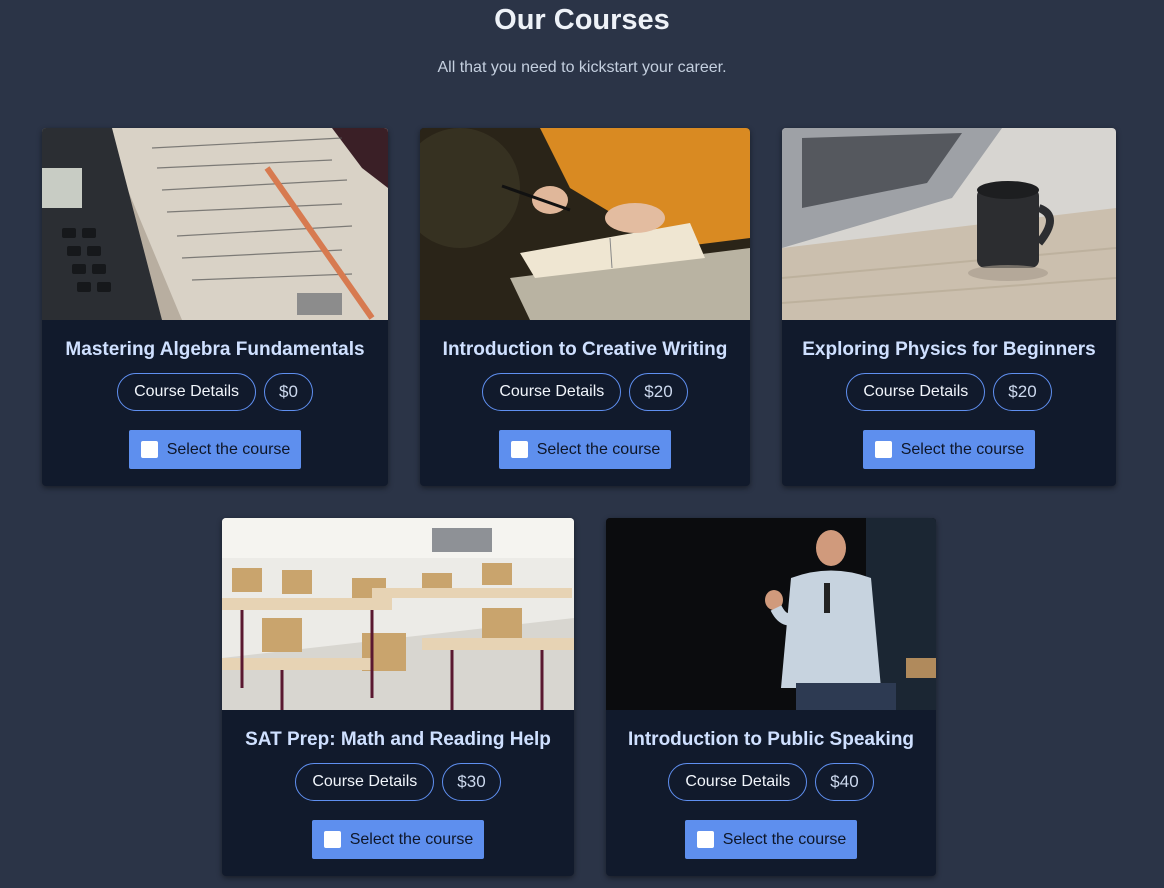 The width and height of the screenshot is (1164, 888). What do you see at coordinates (582, 20) in the screenshot?
I see `page-title: Our Courses` at bounding box center [582, 20].